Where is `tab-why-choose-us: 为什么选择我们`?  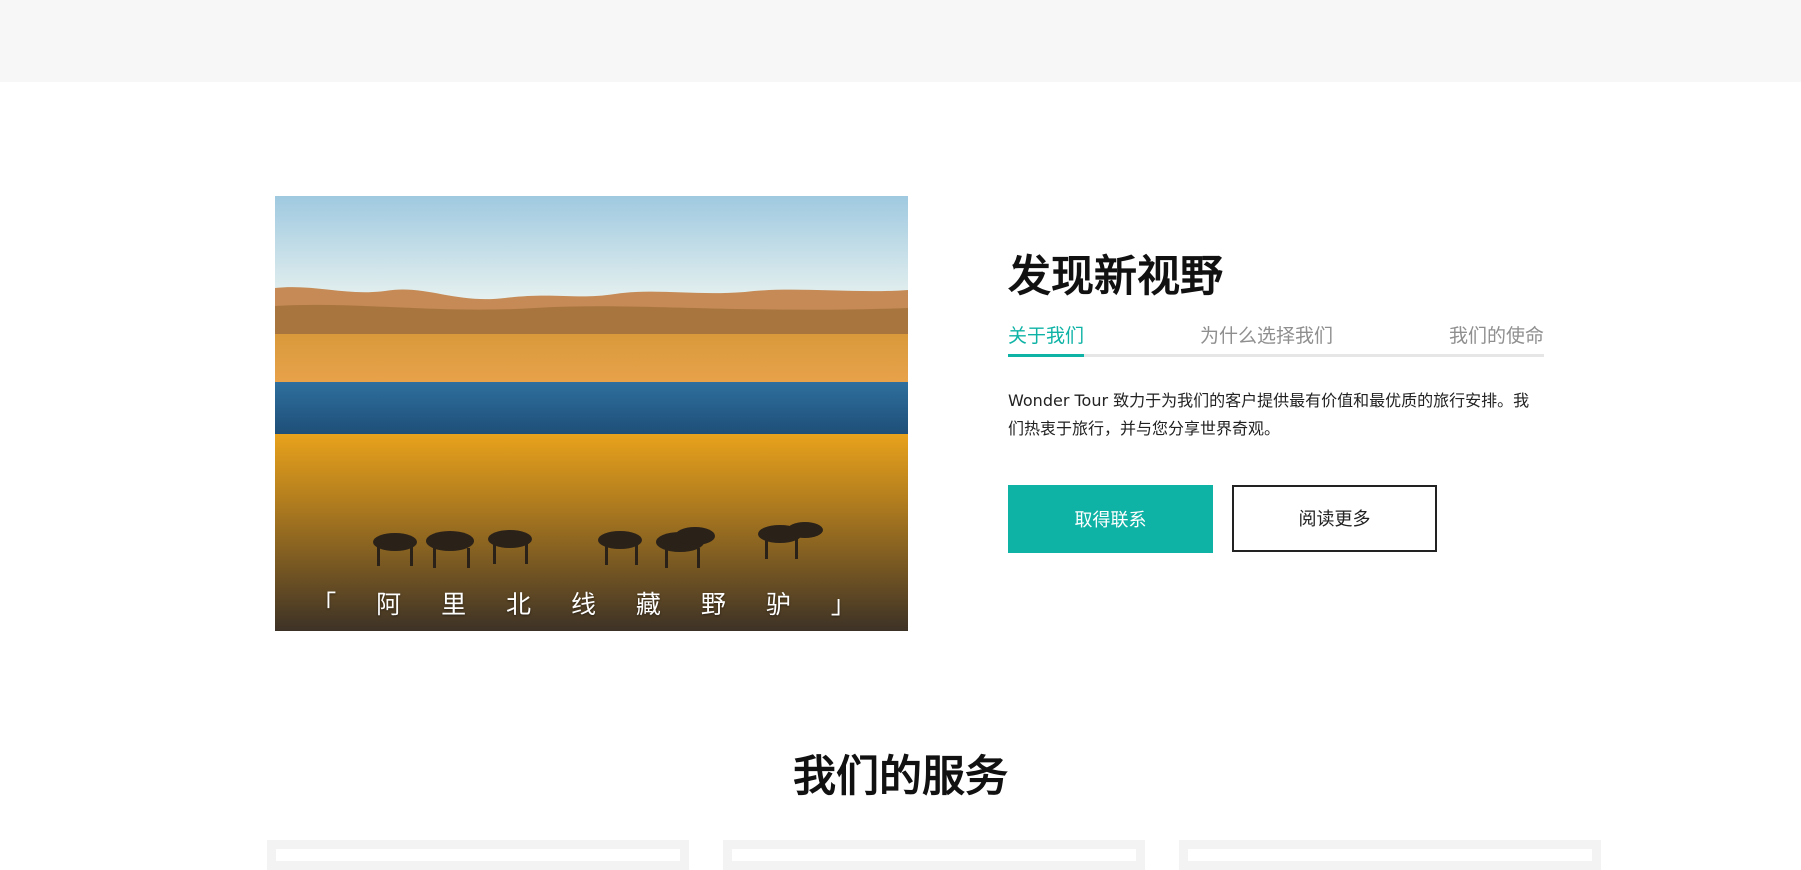 tab-why-choose-us: 为什么选择我们 is located at coordinates (1266, 339).